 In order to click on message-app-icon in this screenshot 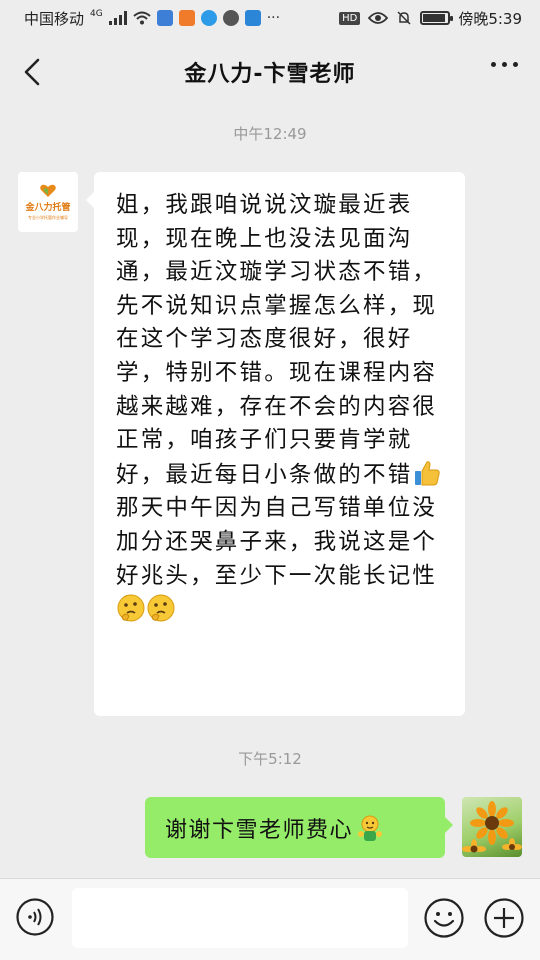, I will do `click(230, 18)`.